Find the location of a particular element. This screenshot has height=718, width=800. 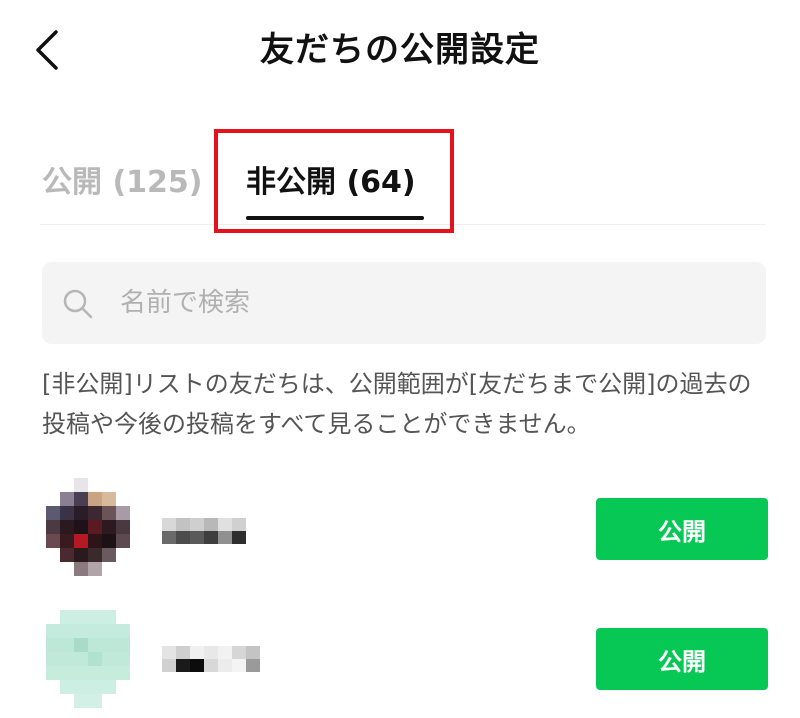

tab-public: 公開 (125) is located at coordinates (122, 183).